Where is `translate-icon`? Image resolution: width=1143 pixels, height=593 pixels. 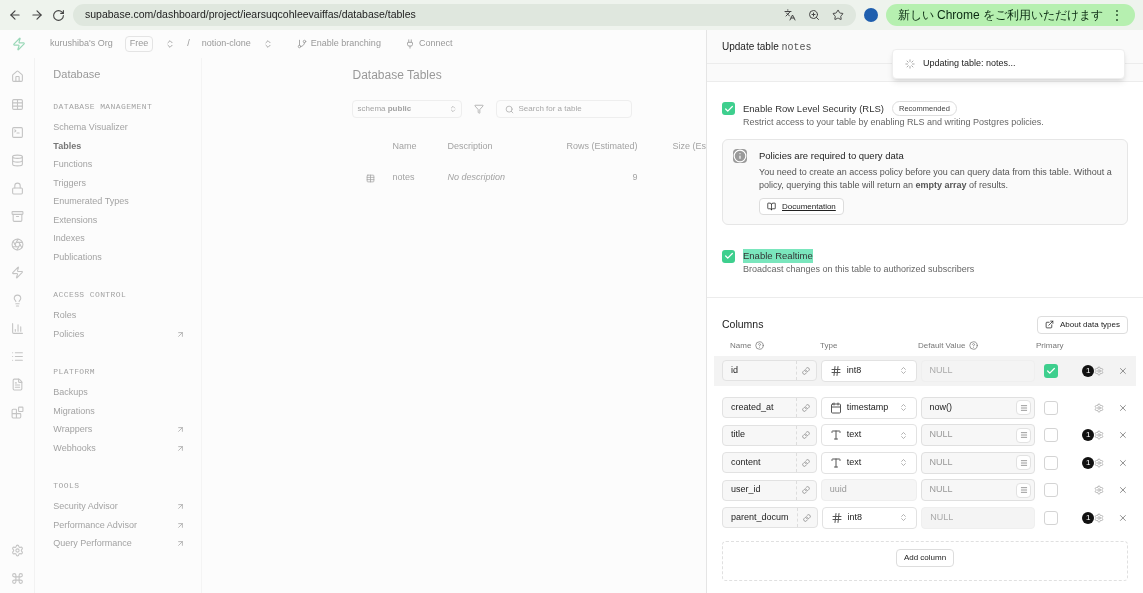 translate-icon is located at coordinates (789, 15).